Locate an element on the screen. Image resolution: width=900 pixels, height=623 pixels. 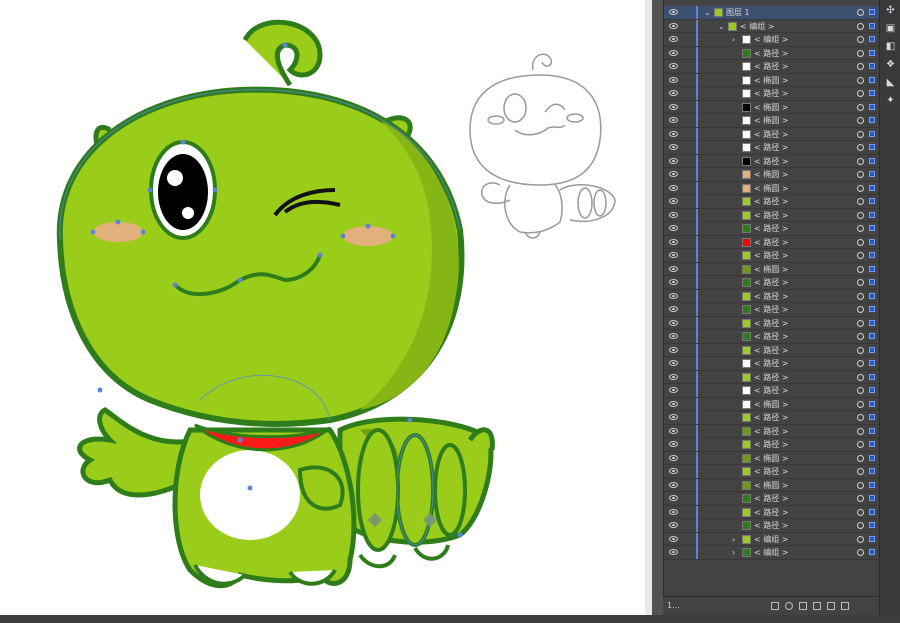
clipping-mask-icon is located at coordinates (803, 606).